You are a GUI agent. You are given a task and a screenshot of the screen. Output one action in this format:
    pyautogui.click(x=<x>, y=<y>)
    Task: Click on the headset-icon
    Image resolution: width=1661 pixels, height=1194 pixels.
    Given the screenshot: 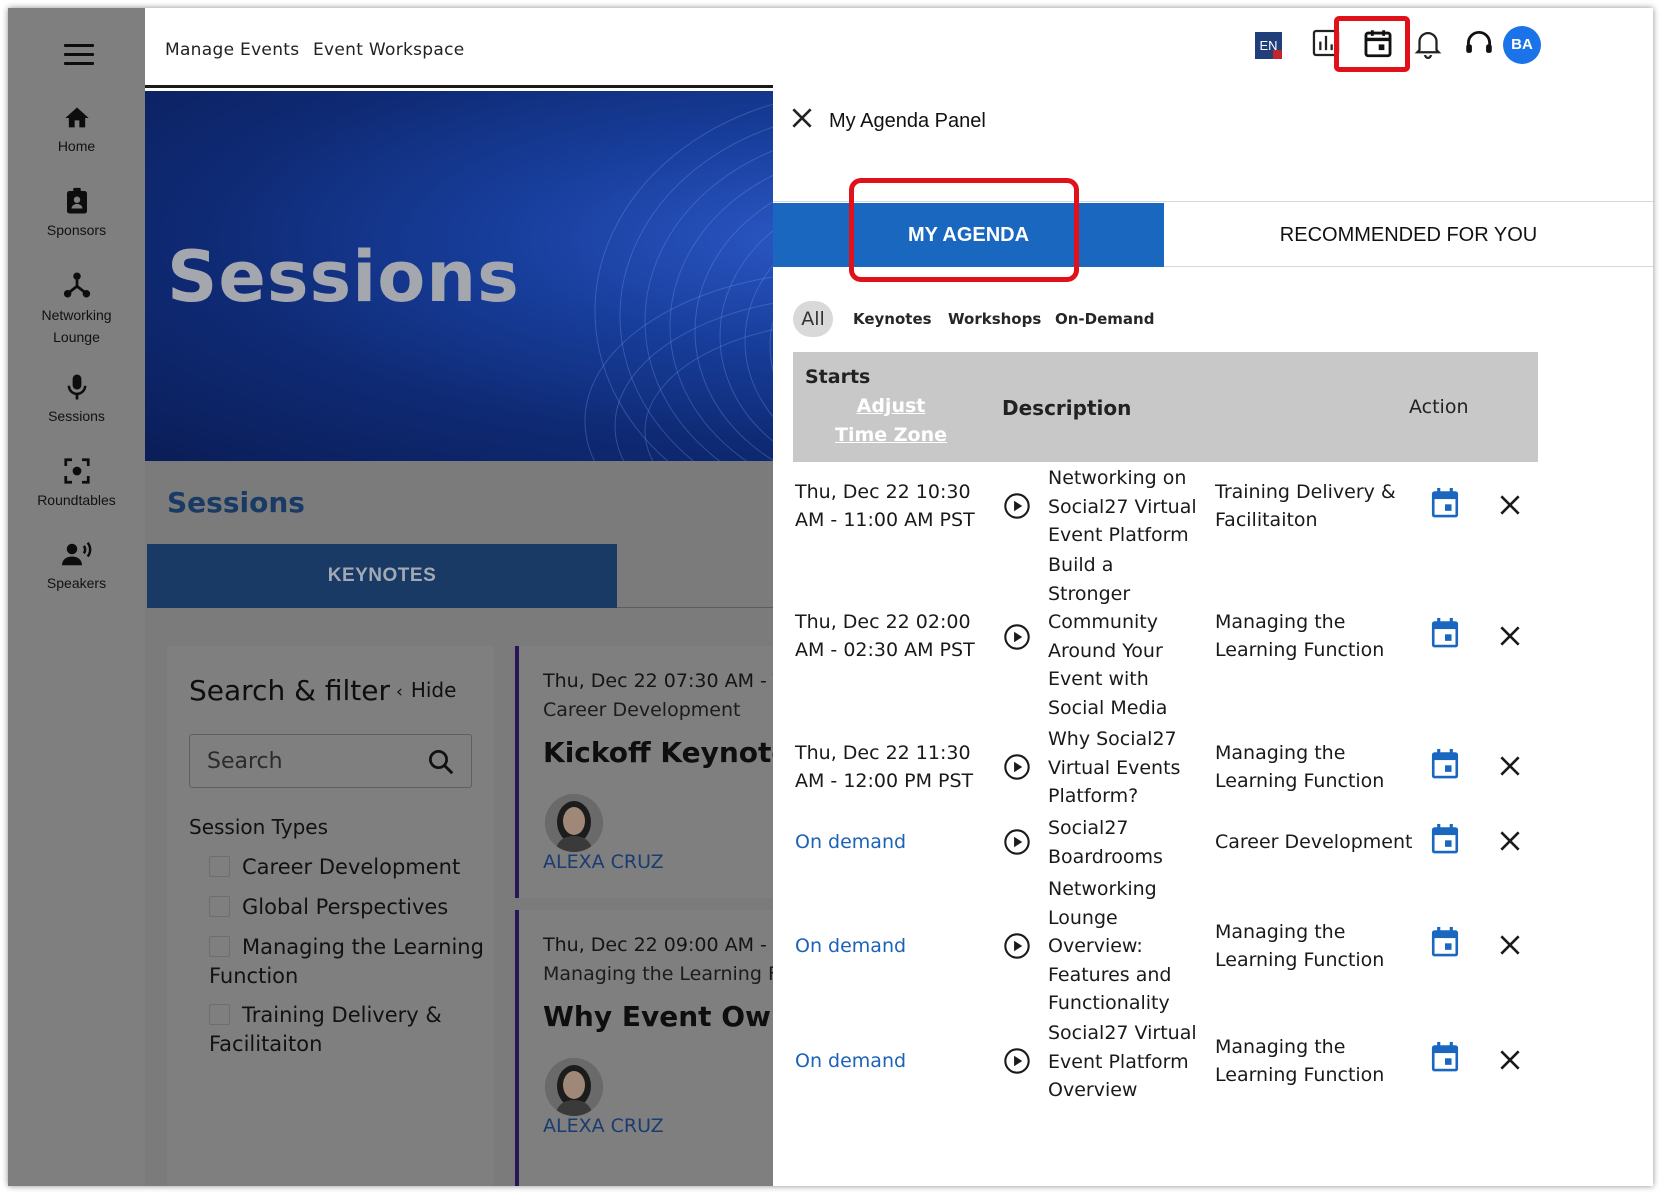 What is the action you would take?
    pyautogui.click(x=1479, y=43)
    